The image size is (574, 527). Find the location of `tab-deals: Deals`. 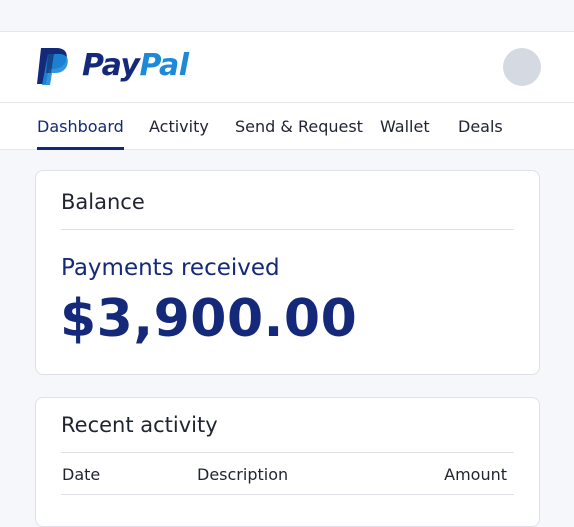

tab-deals: Deals is located at coordinates (480, 126).